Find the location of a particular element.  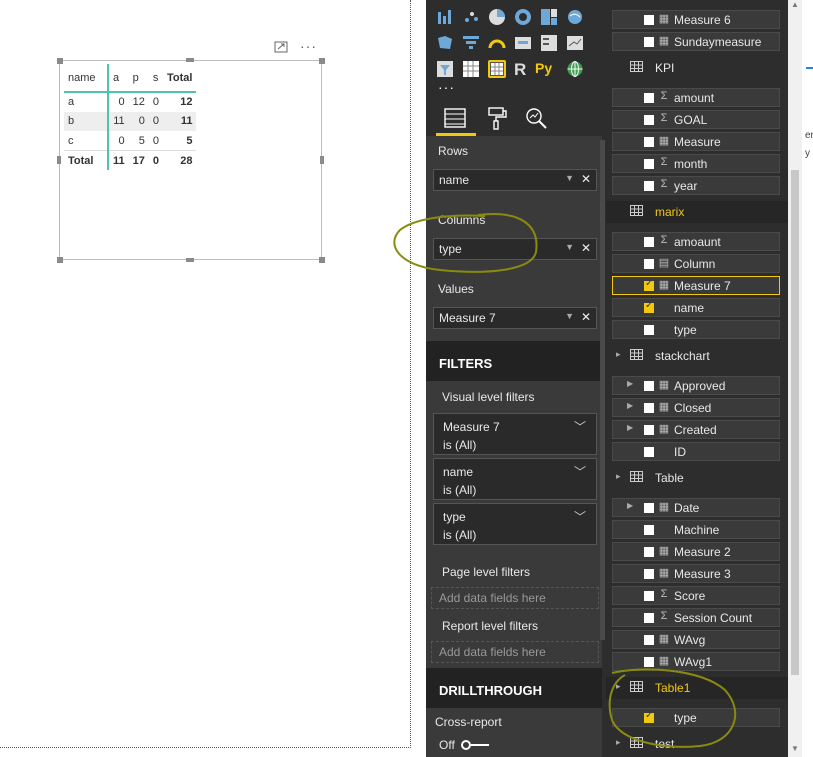

analytics-magnifier-icon is located at coordinates (539, 119).